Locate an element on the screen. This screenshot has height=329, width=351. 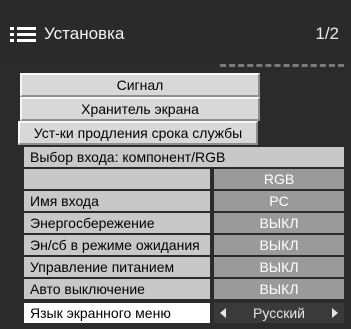
osd-language-selector: Русский is located at coordinates (279, 313).